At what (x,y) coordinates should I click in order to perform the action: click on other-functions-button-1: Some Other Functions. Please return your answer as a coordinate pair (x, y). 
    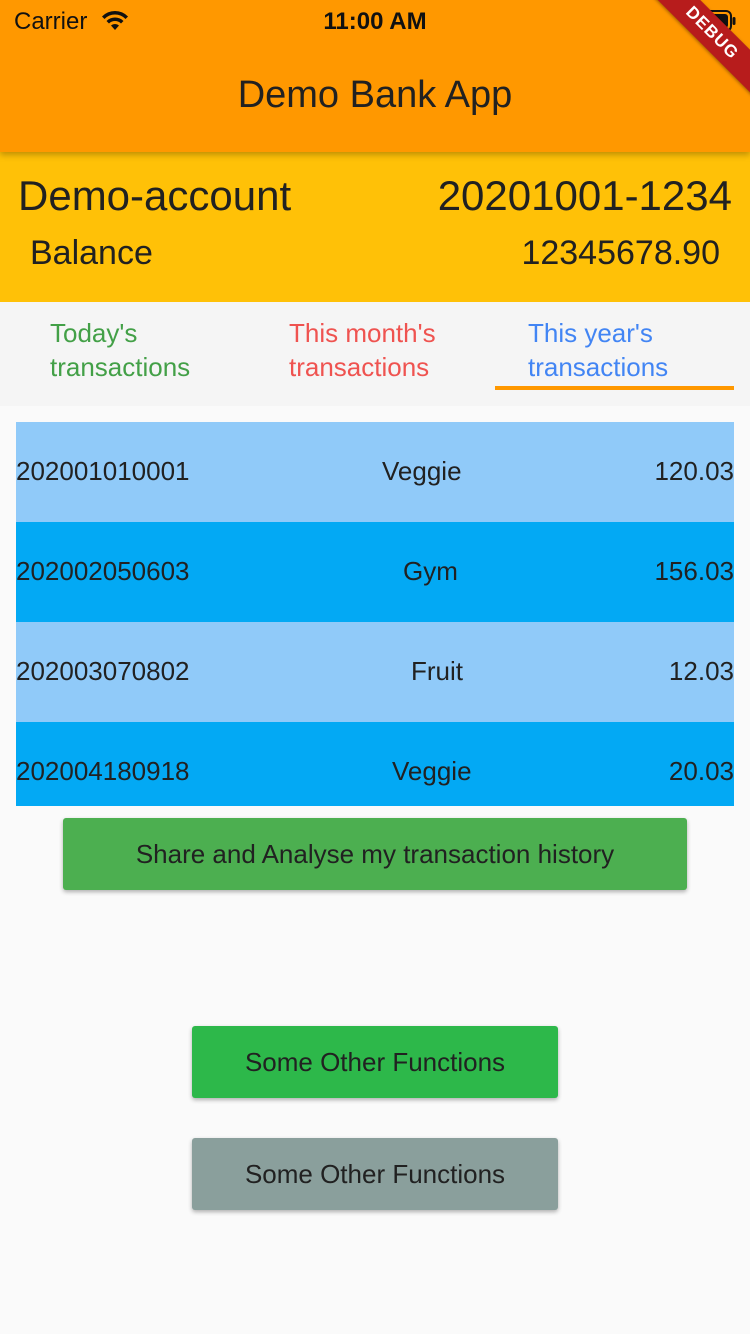
    Looking at the image, I should click on (375, 1062).